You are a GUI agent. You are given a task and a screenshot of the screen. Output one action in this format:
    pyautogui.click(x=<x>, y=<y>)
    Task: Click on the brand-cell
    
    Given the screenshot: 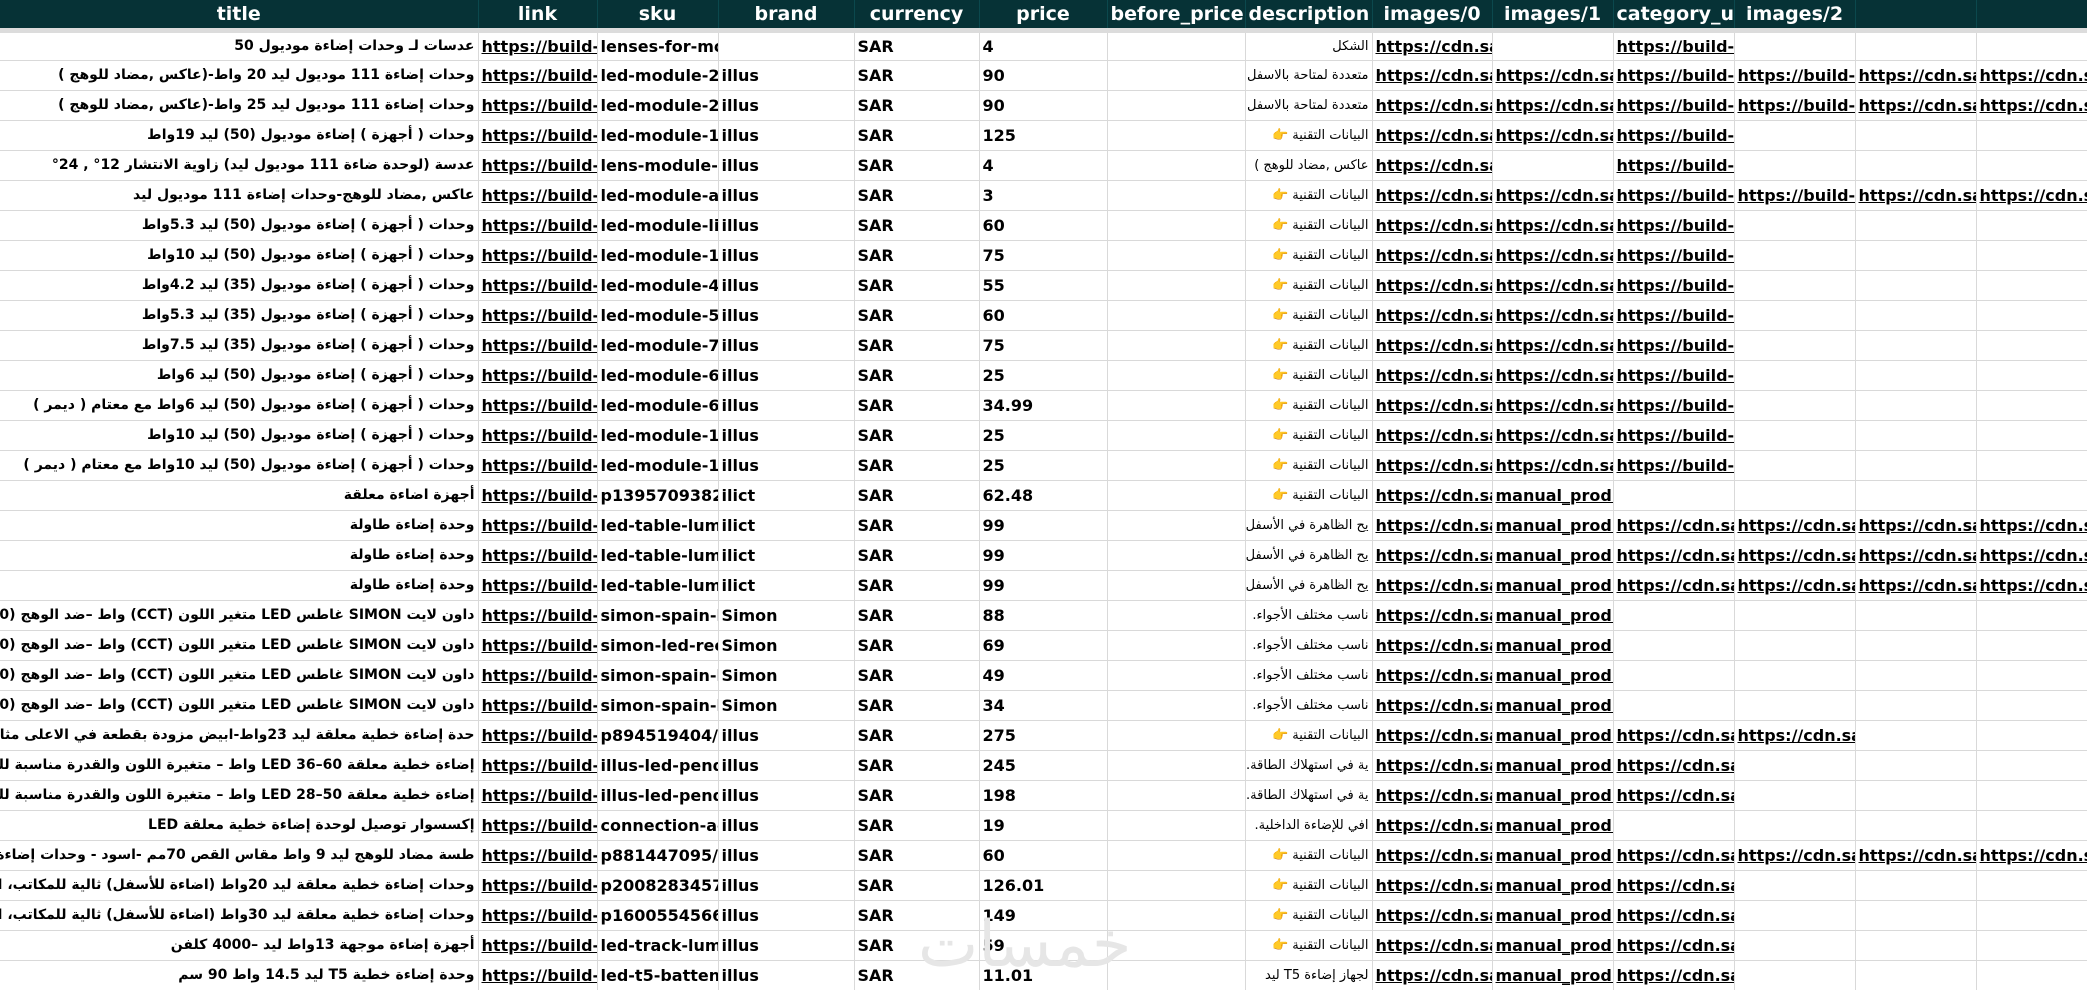 What is the action you would take?
    pyautogui.click(x=786, y=44)
    